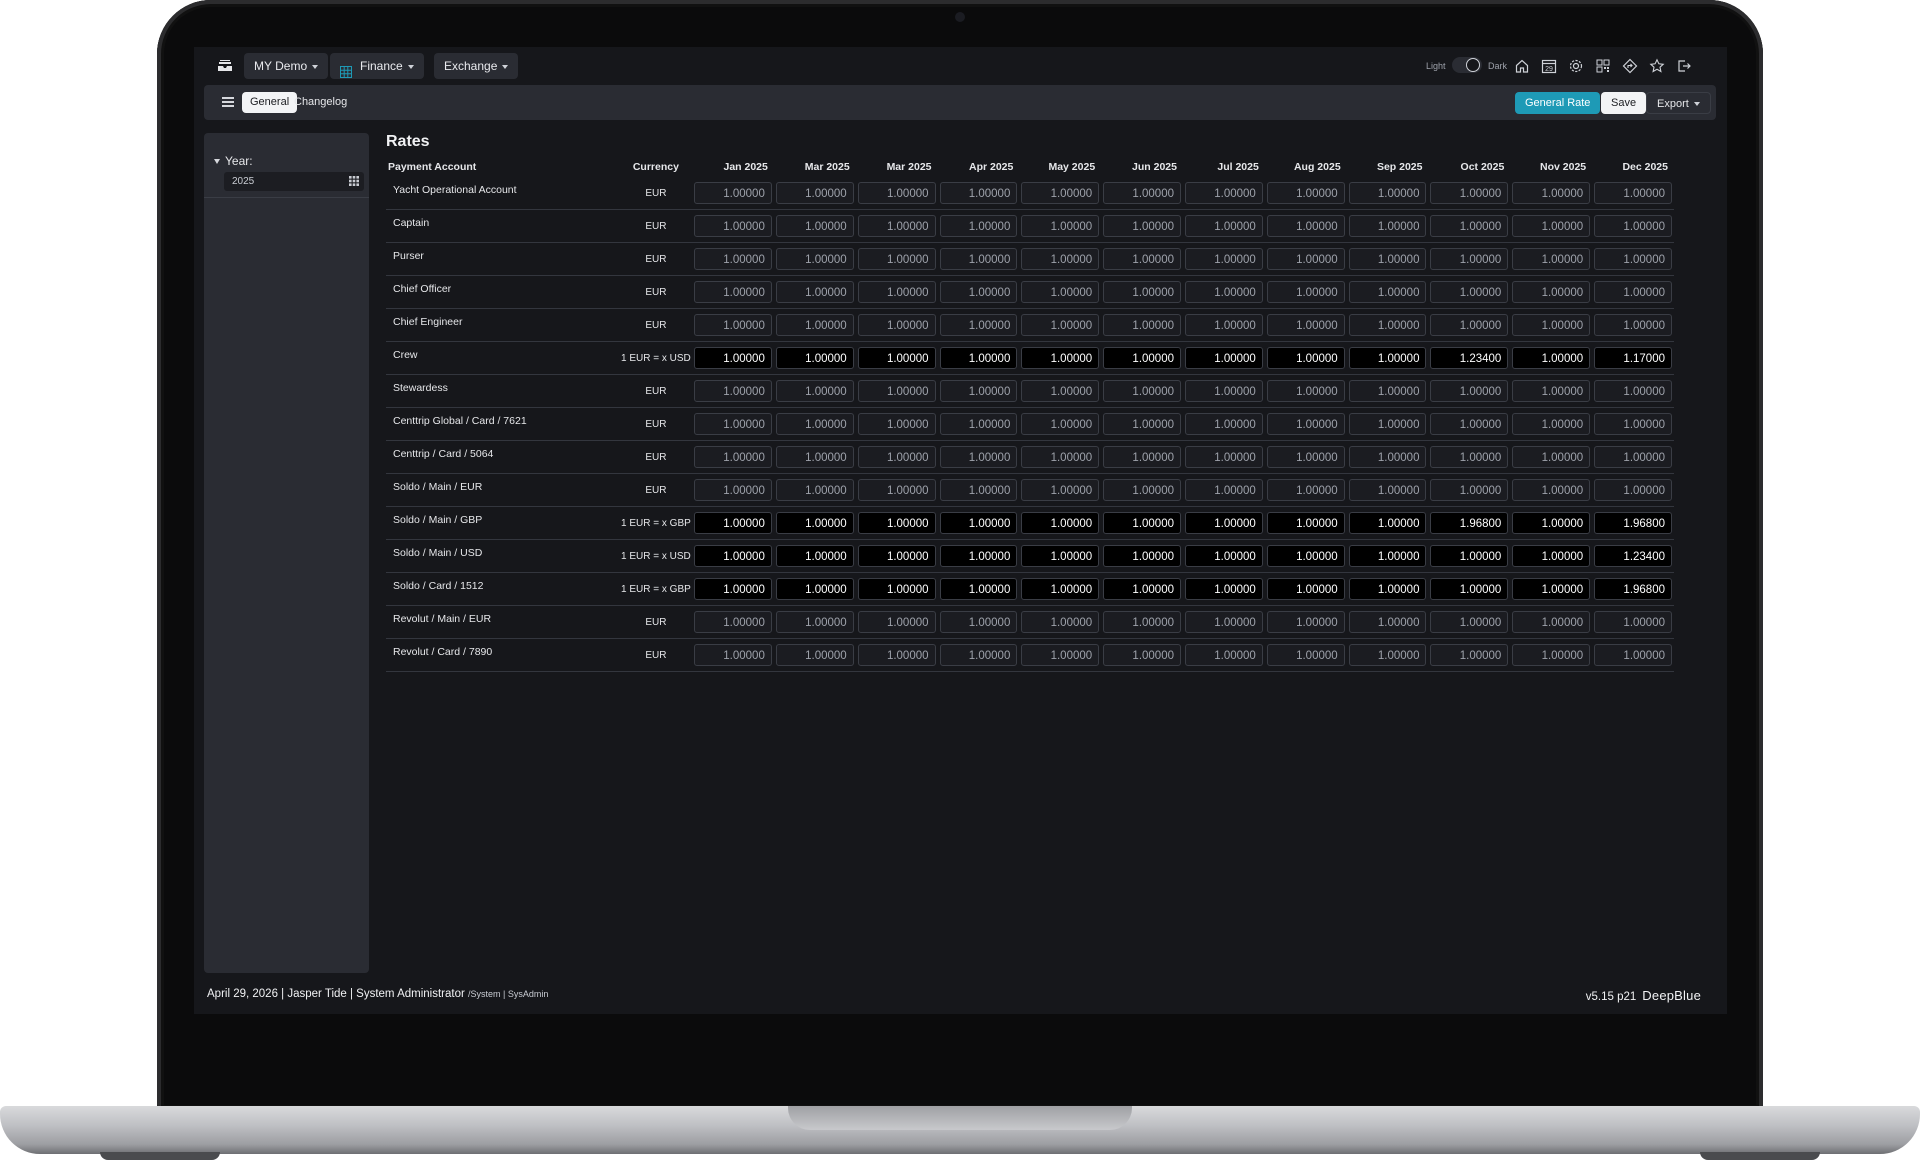 The height and width of the screenshot is (1163, 1920). I want to click on directions-icon, so click(1630, 66).